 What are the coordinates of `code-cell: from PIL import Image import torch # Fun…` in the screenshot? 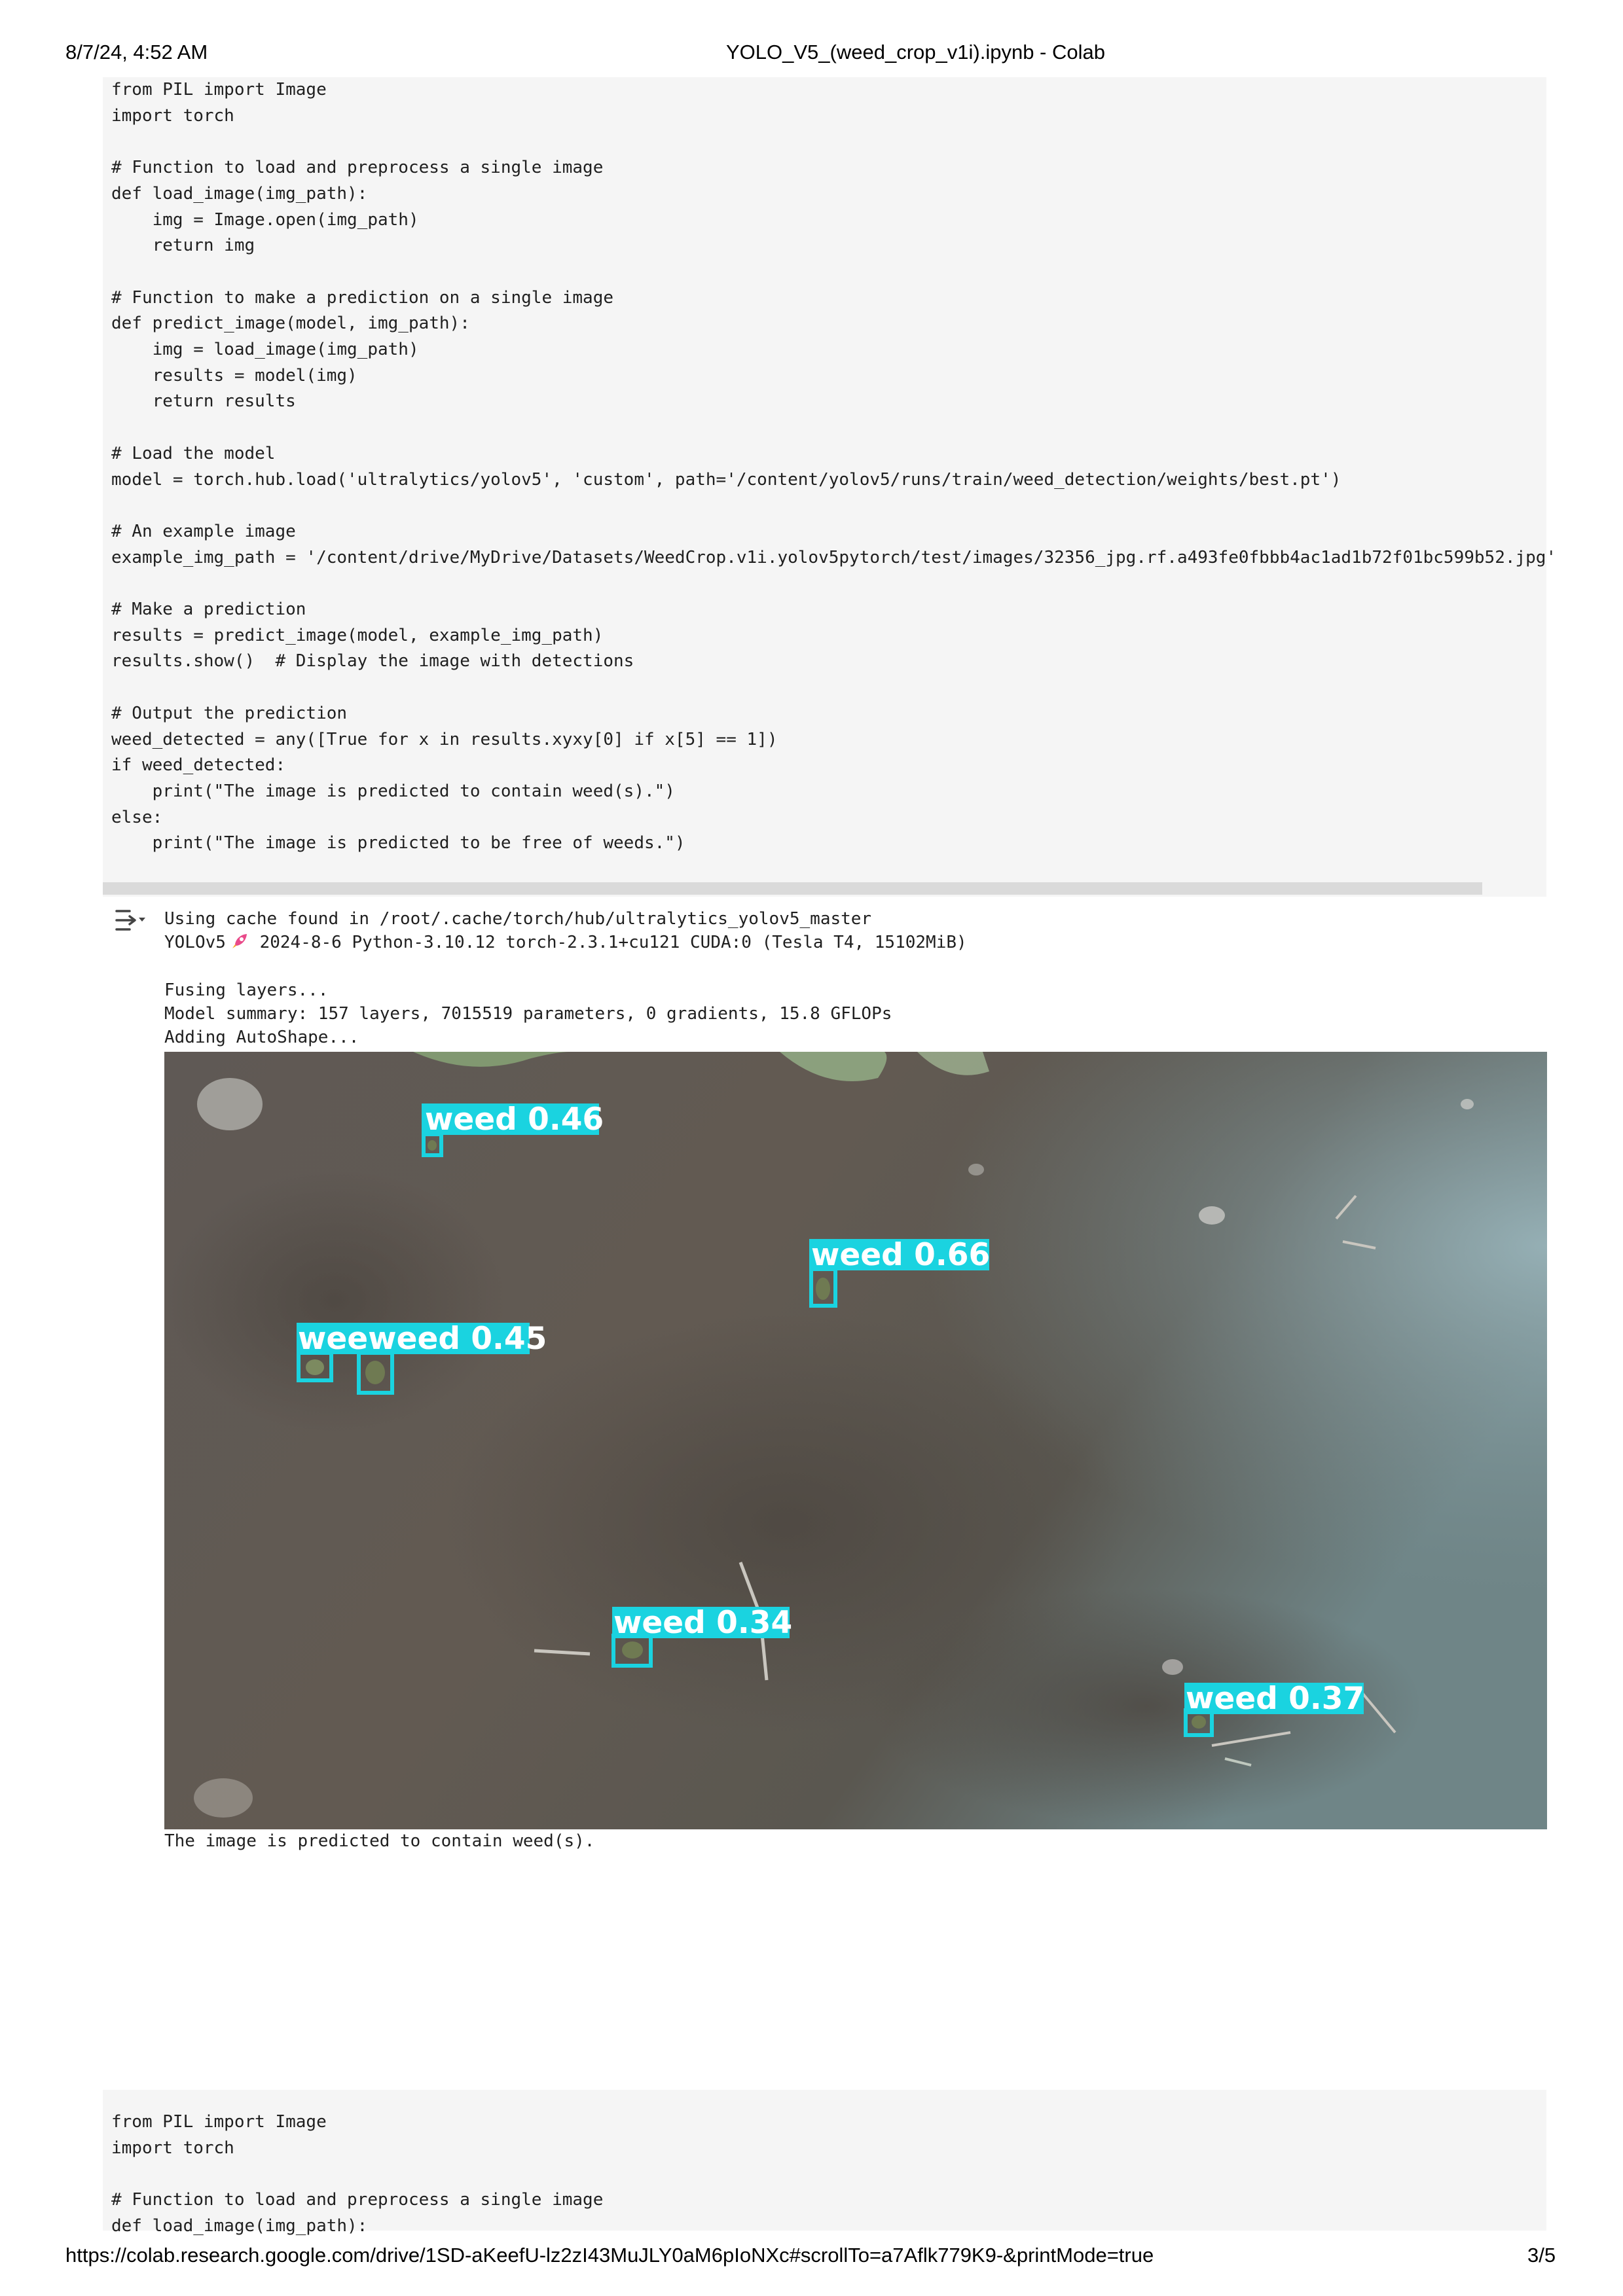 It's located at (824, 2163).